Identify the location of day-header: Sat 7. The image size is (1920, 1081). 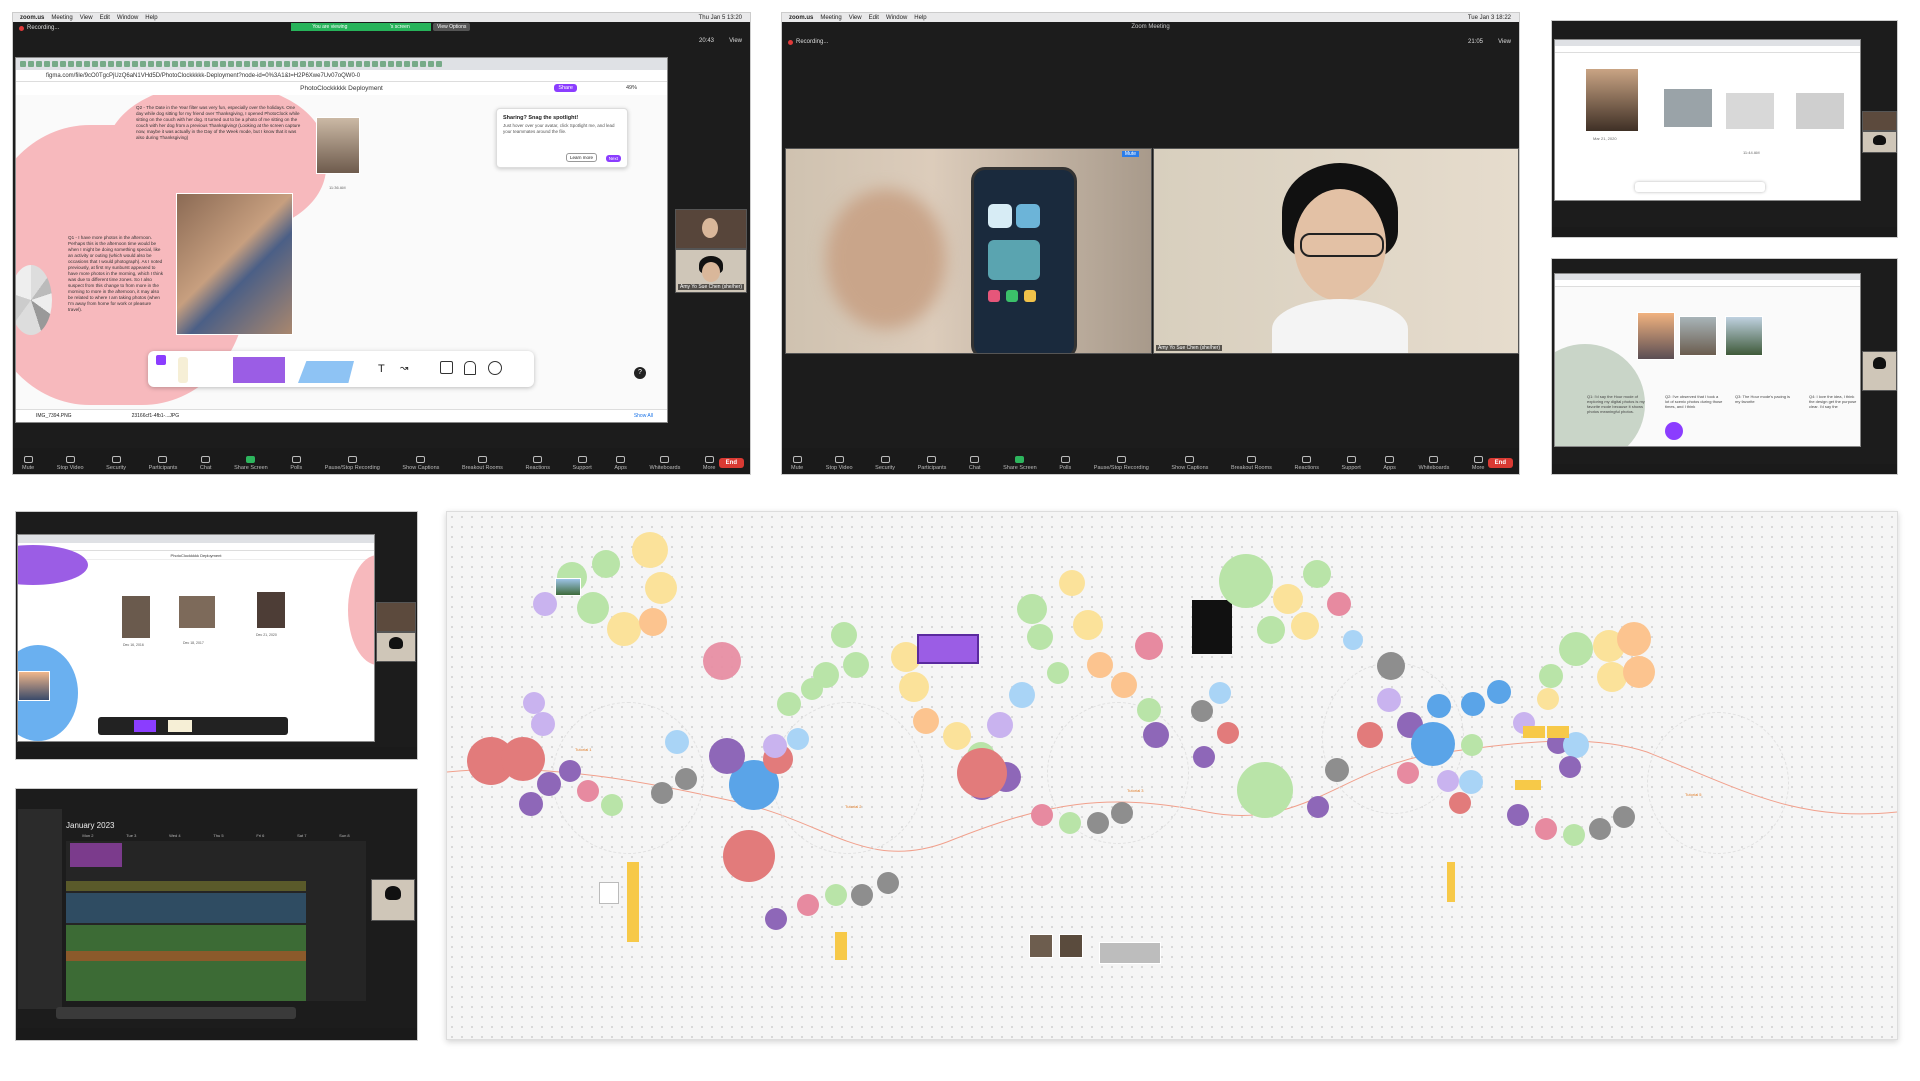
(301, 835).